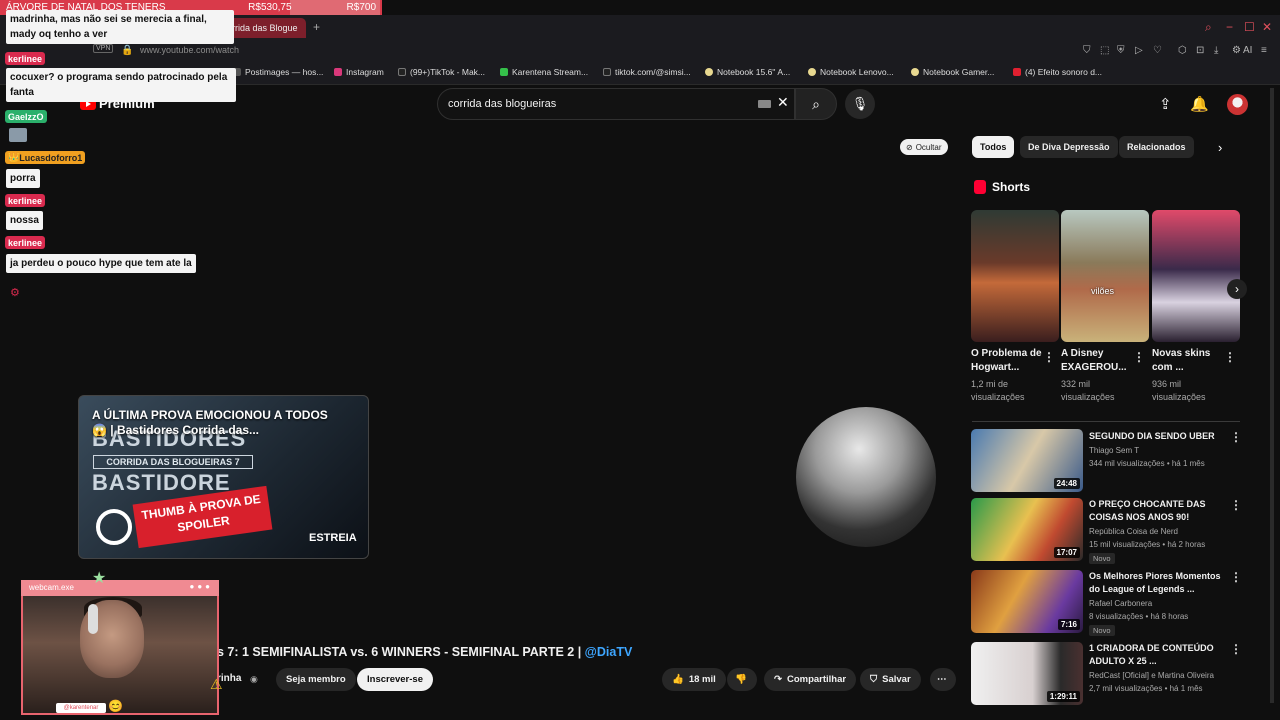 The width and height of the screenshot is (1280, 720). Describe the element at coordinates (1027, 529) in the screenshot. I see `video-thumbnail: 17:07` at that location.